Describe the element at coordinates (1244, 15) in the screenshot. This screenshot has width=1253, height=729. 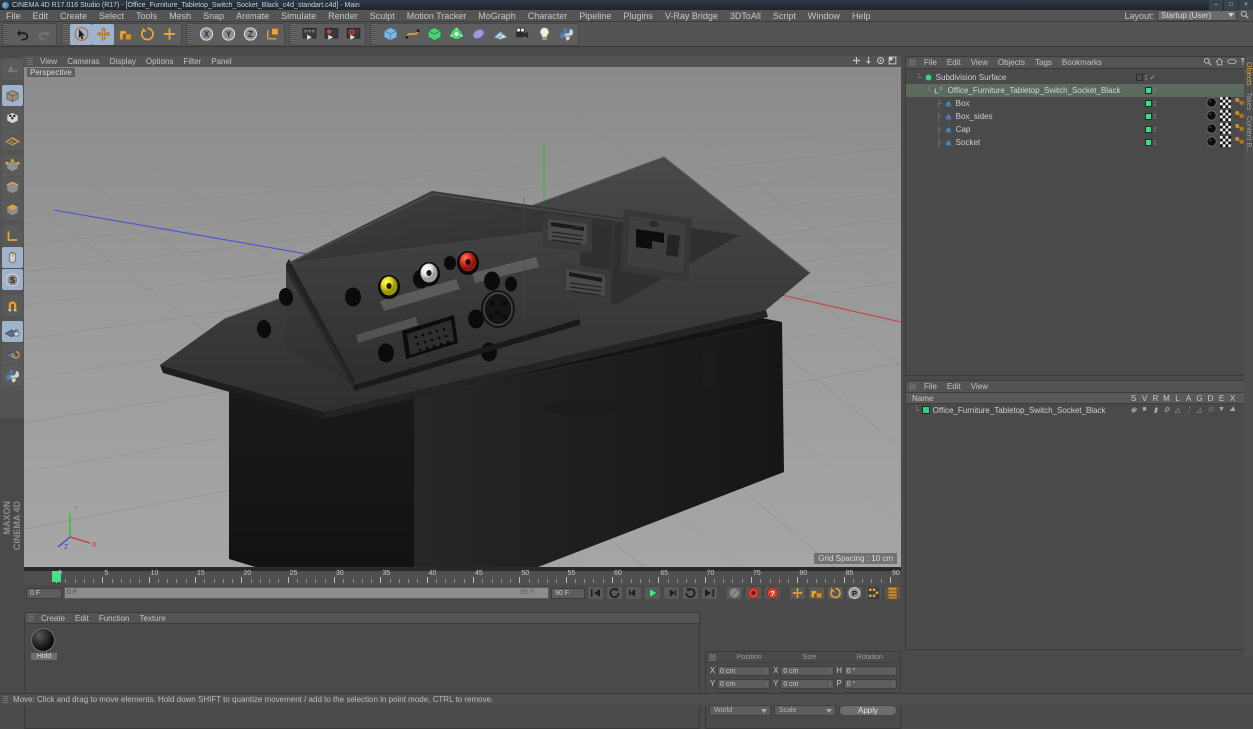
I see `search-icon` at that location.